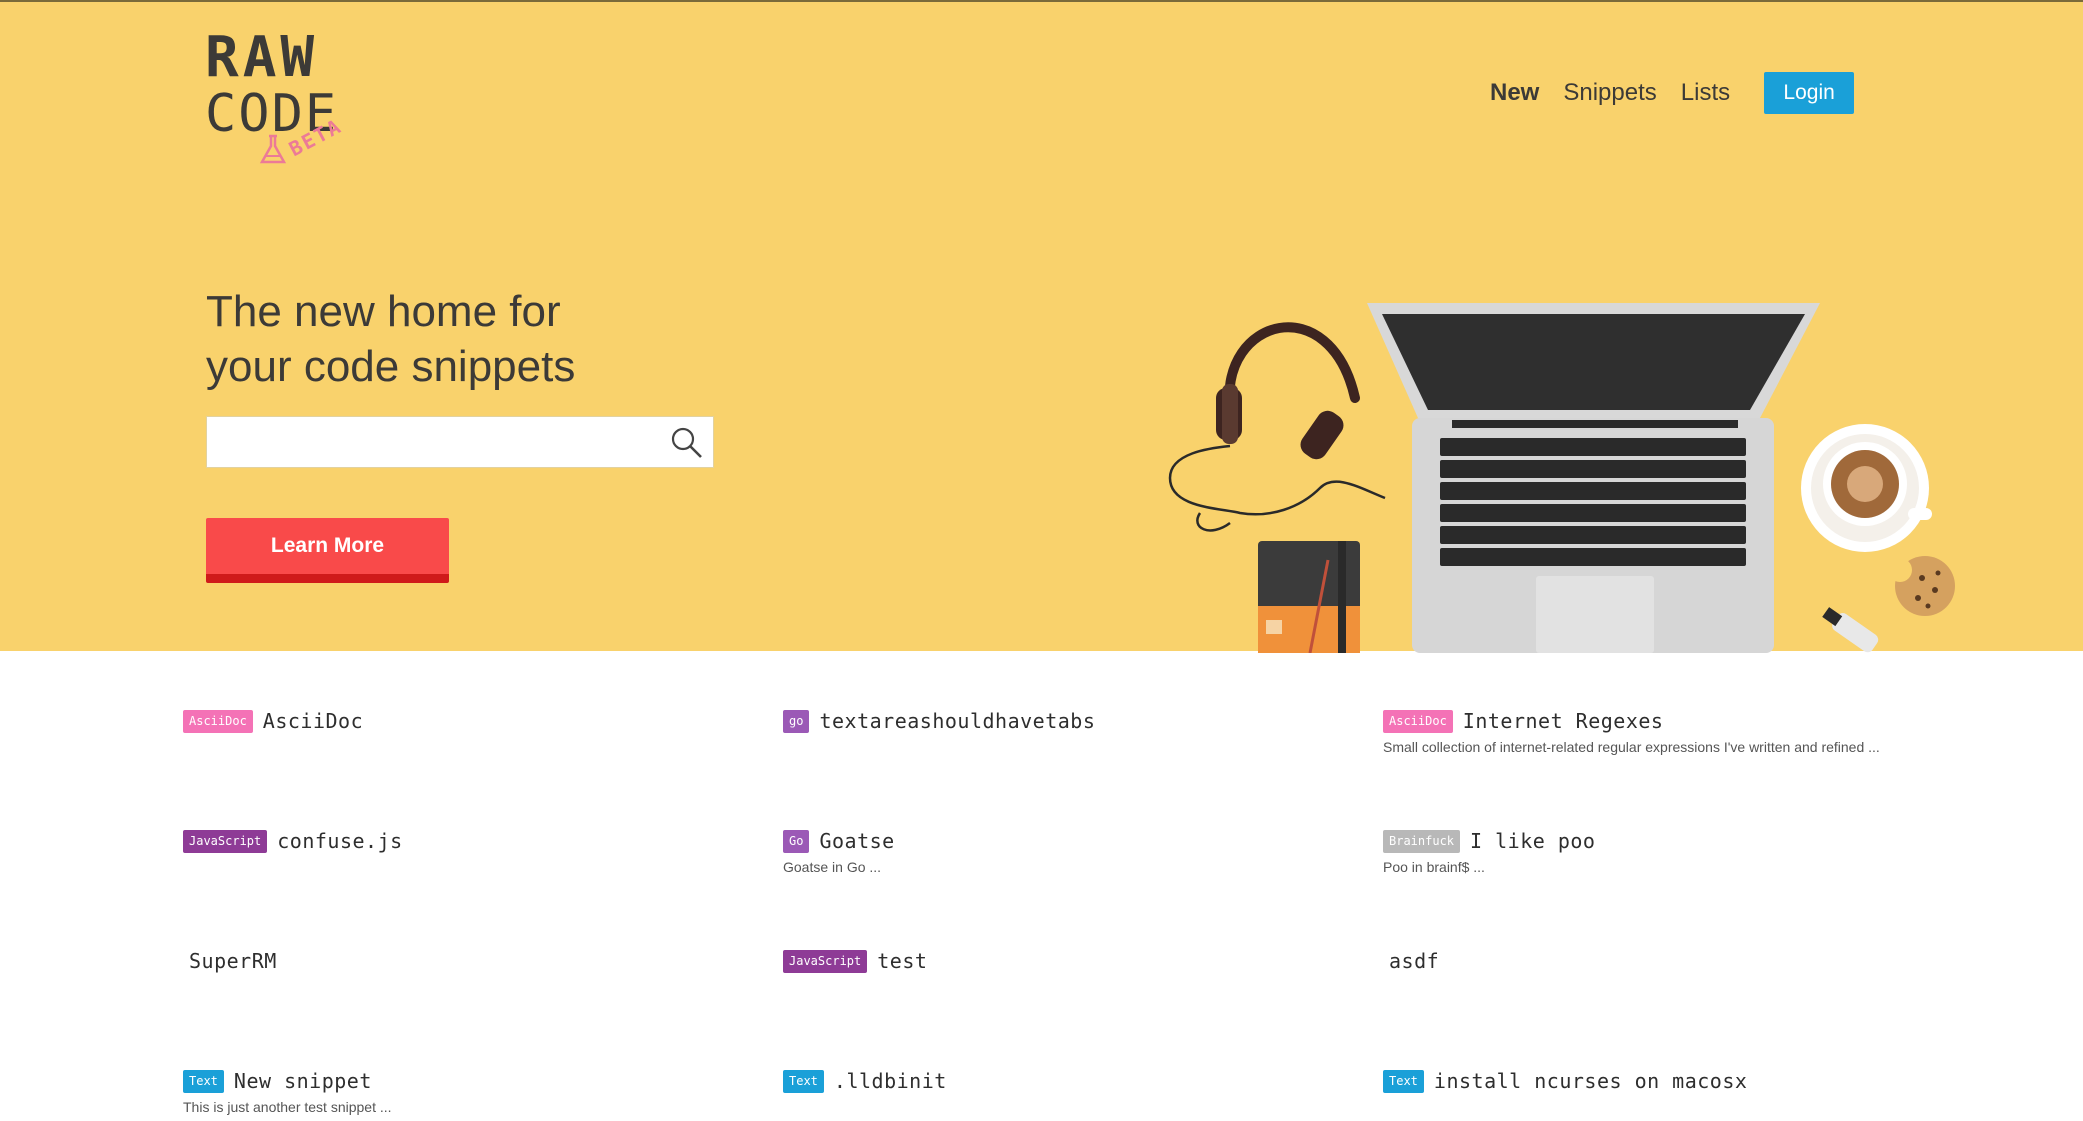 This screenshot has height=1121, width=2083. I want to click on snippet-header: Text New snippet, so click(443, 1081).